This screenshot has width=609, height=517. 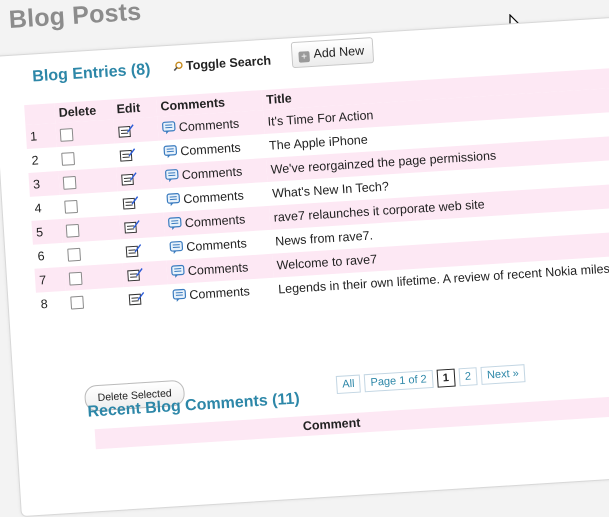 What do you see at coordinates (51, 304) in the screenshot?
I see `row-number: 8` at bounding box center [51, 304].